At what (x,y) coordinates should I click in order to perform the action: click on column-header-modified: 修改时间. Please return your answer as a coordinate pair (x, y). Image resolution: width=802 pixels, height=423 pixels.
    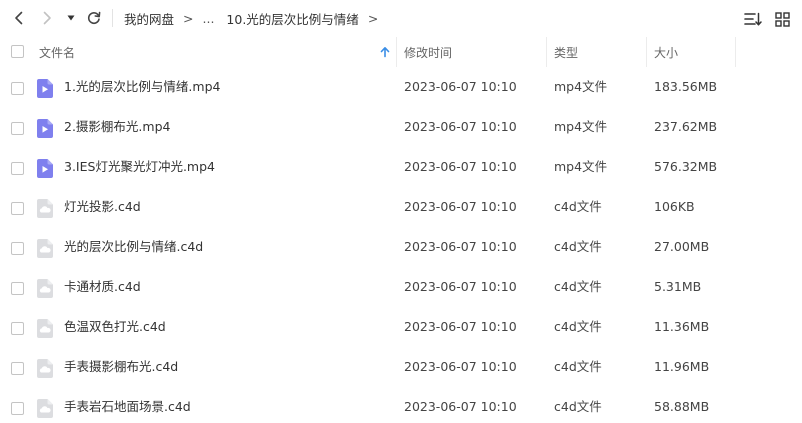
    Looking at the image, I should click on (428, 52).